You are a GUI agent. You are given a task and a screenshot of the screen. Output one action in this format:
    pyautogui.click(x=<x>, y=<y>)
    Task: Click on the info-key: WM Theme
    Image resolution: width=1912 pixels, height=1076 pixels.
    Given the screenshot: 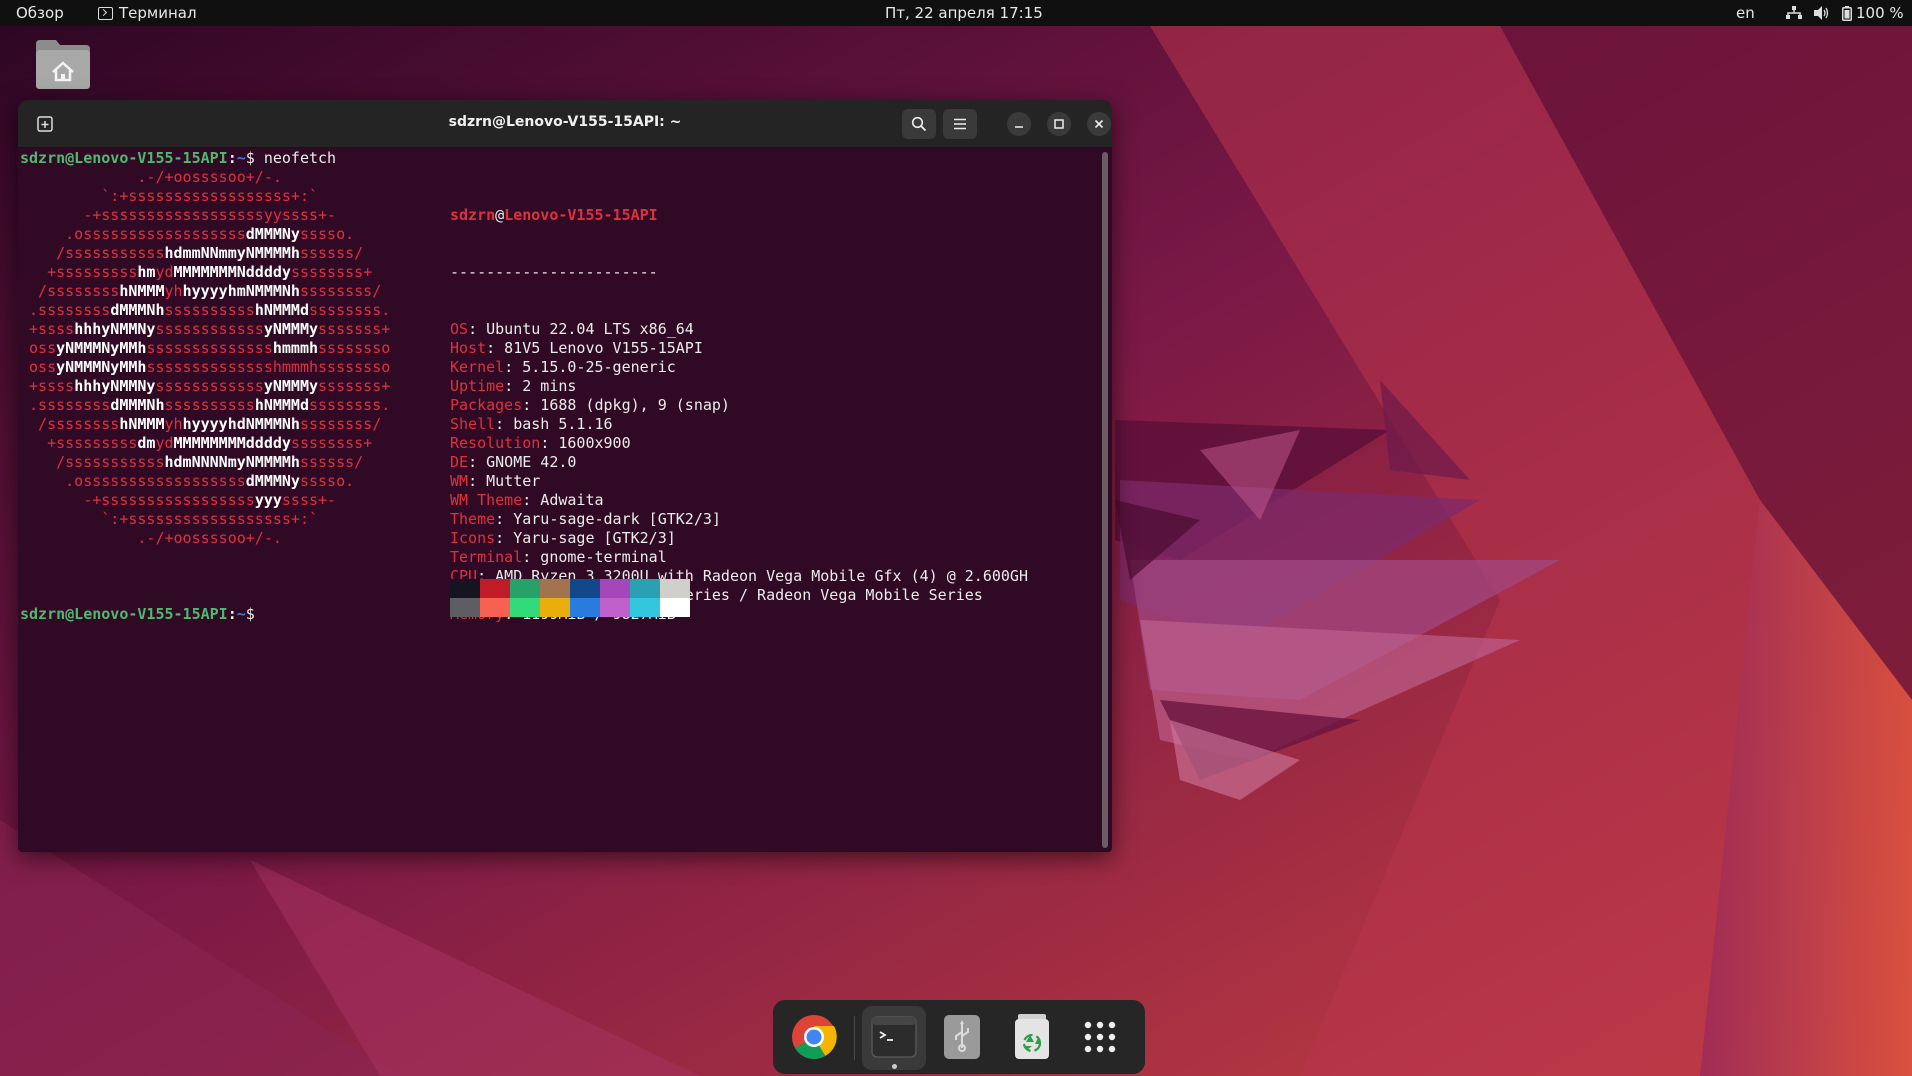 What is the action you would take?
    pyautogui.click(x=486, y=500)
    